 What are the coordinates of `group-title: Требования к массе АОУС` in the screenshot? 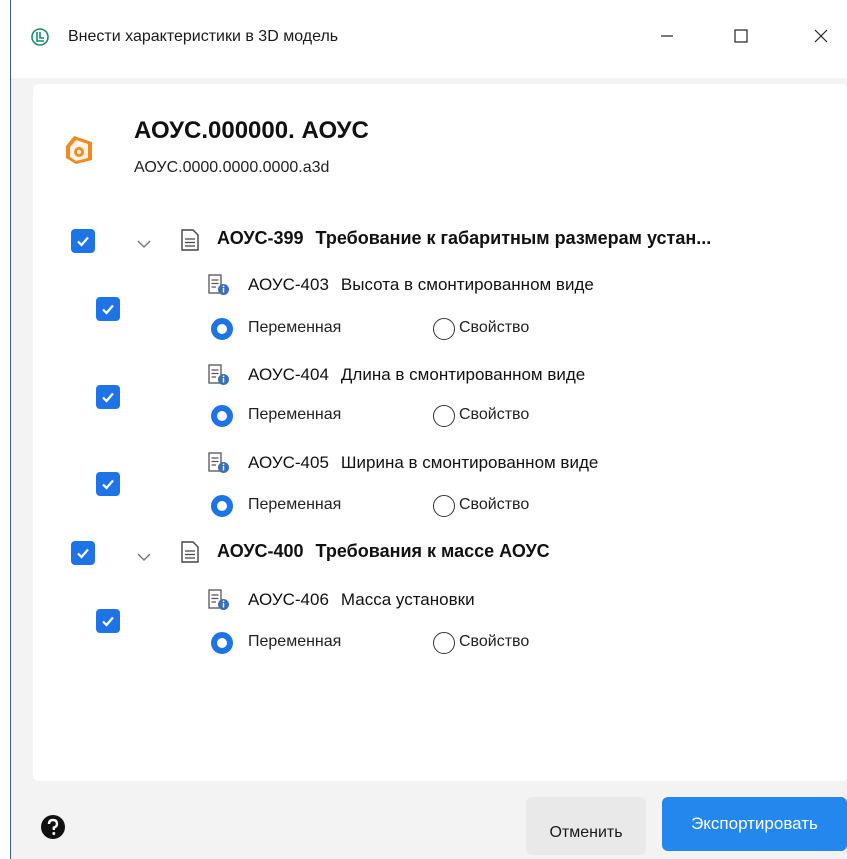 It's located at (432, 551).